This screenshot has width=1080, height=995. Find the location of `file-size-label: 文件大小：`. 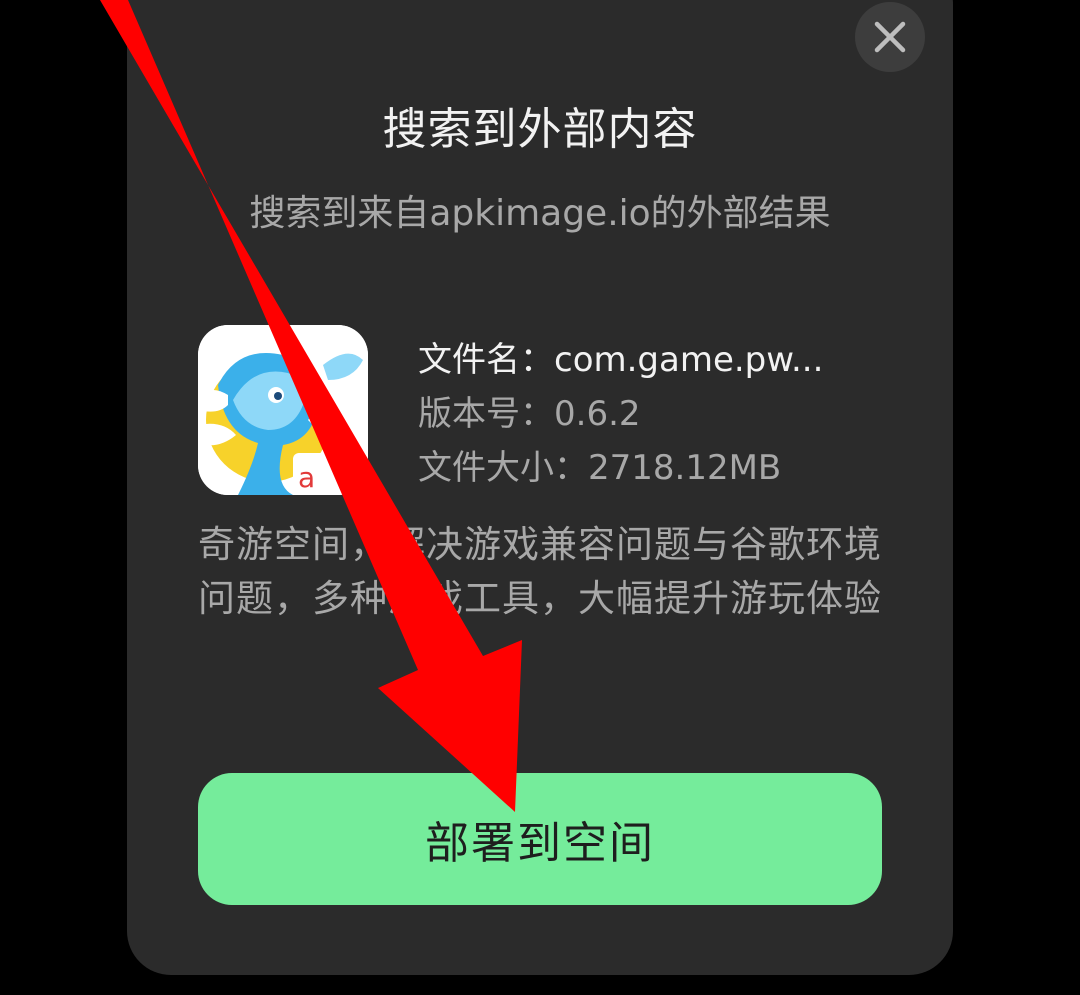

file-size-label: 文件大小： is located at coordinates (503, 468).